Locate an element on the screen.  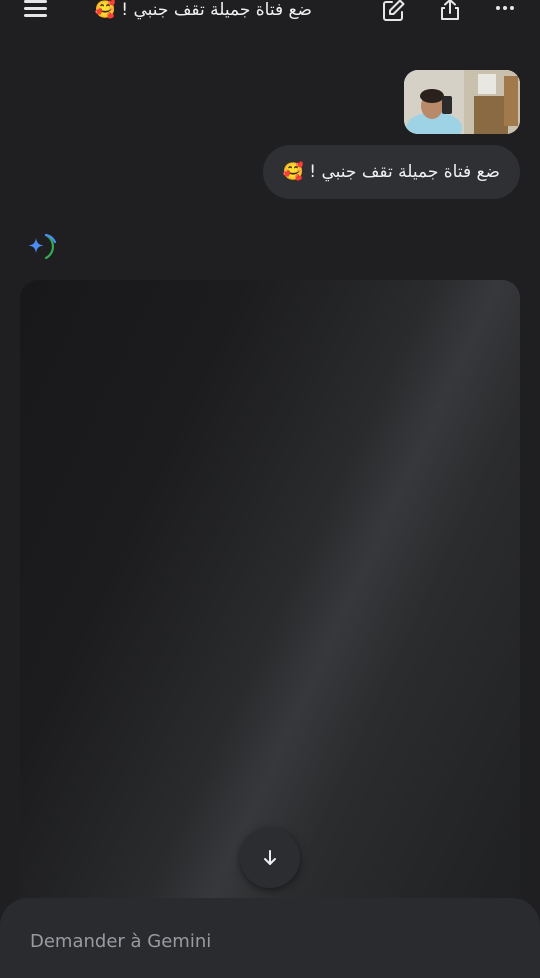
share-icon is located at coordinates (450, 12).